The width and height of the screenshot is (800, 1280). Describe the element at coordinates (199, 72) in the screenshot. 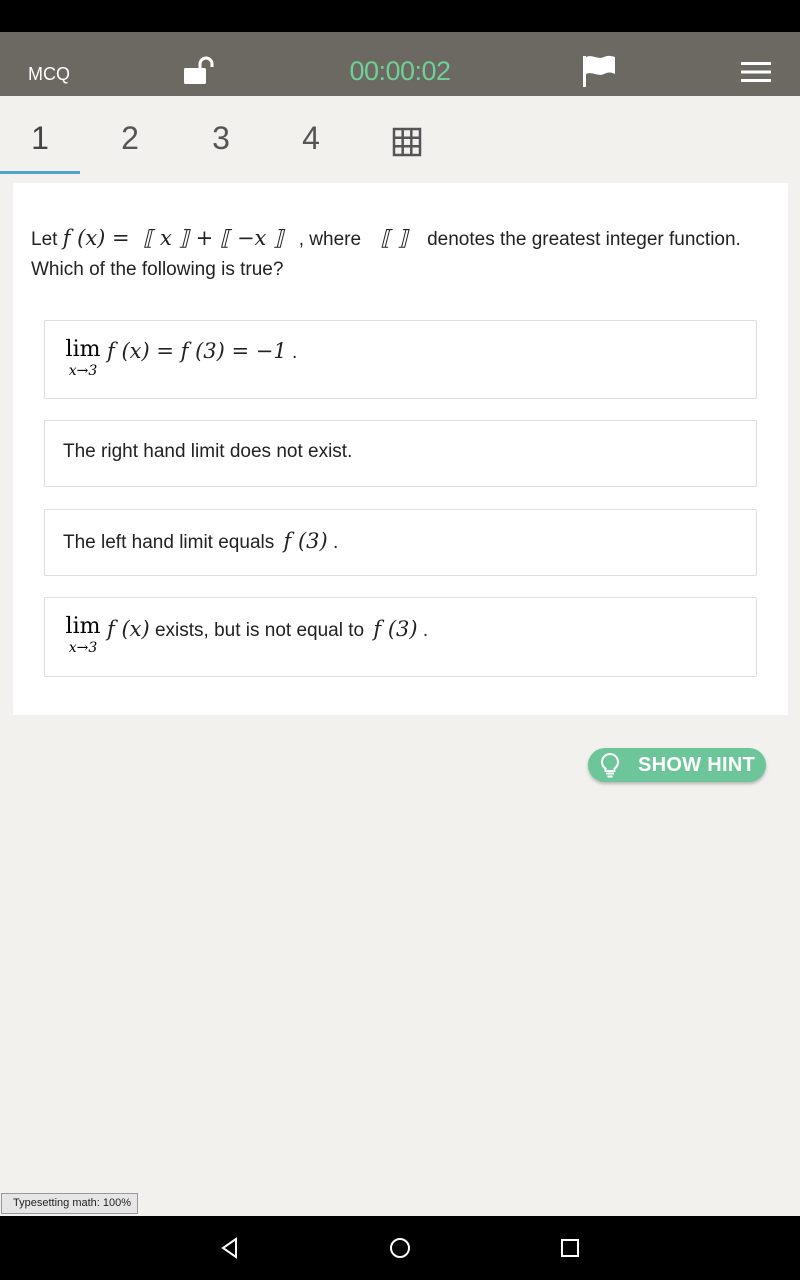

I see `unlock-icon` at that location.